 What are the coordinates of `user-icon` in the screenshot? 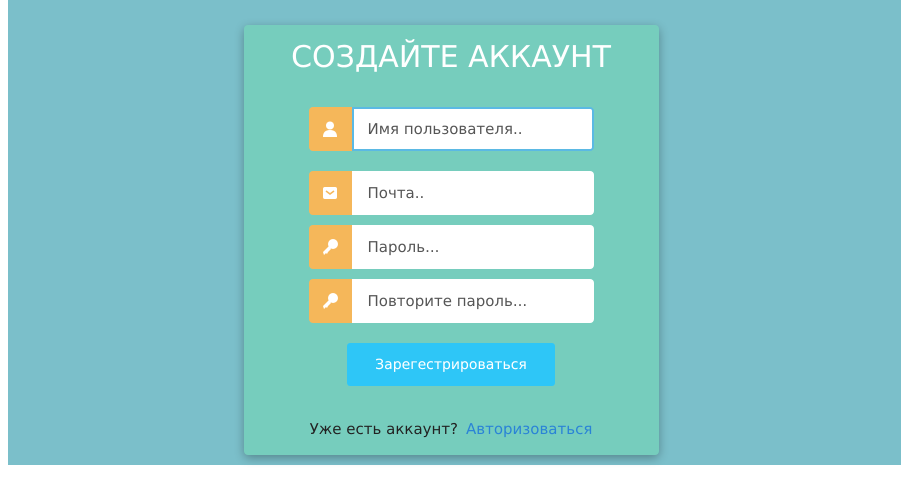 It's located at (330, 129).